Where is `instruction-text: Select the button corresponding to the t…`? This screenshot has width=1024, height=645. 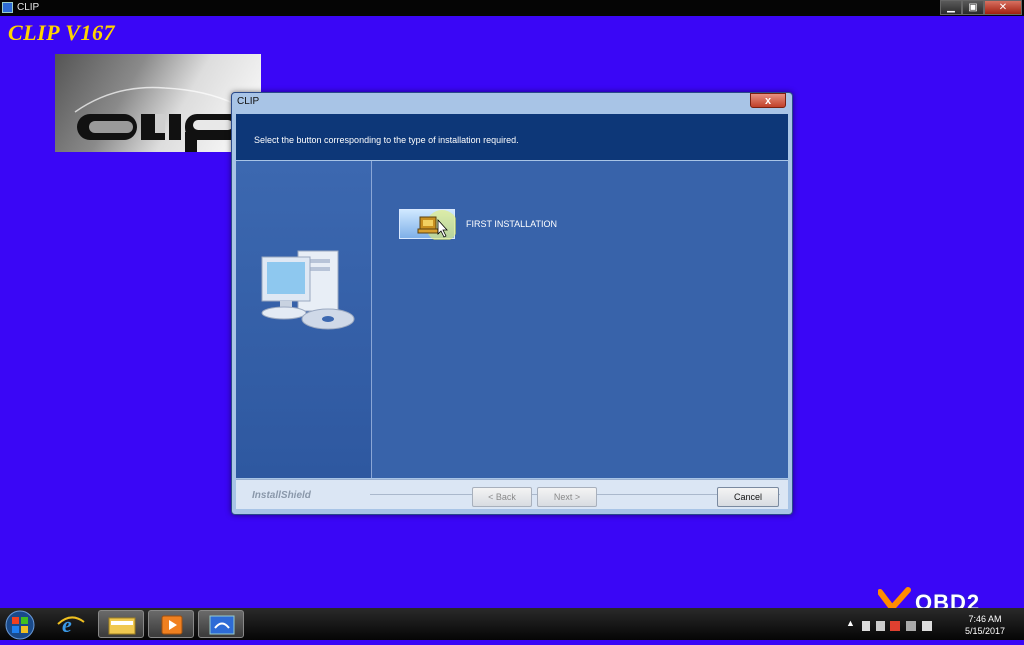 instruction-text: Select the button corresponding to the t… is located at coordinates (386, 140).